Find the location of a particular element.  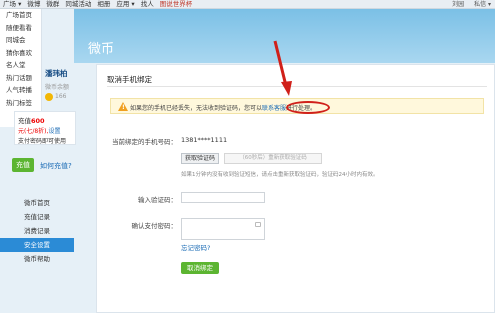

lock-icon is located at coordinates (258, 224).